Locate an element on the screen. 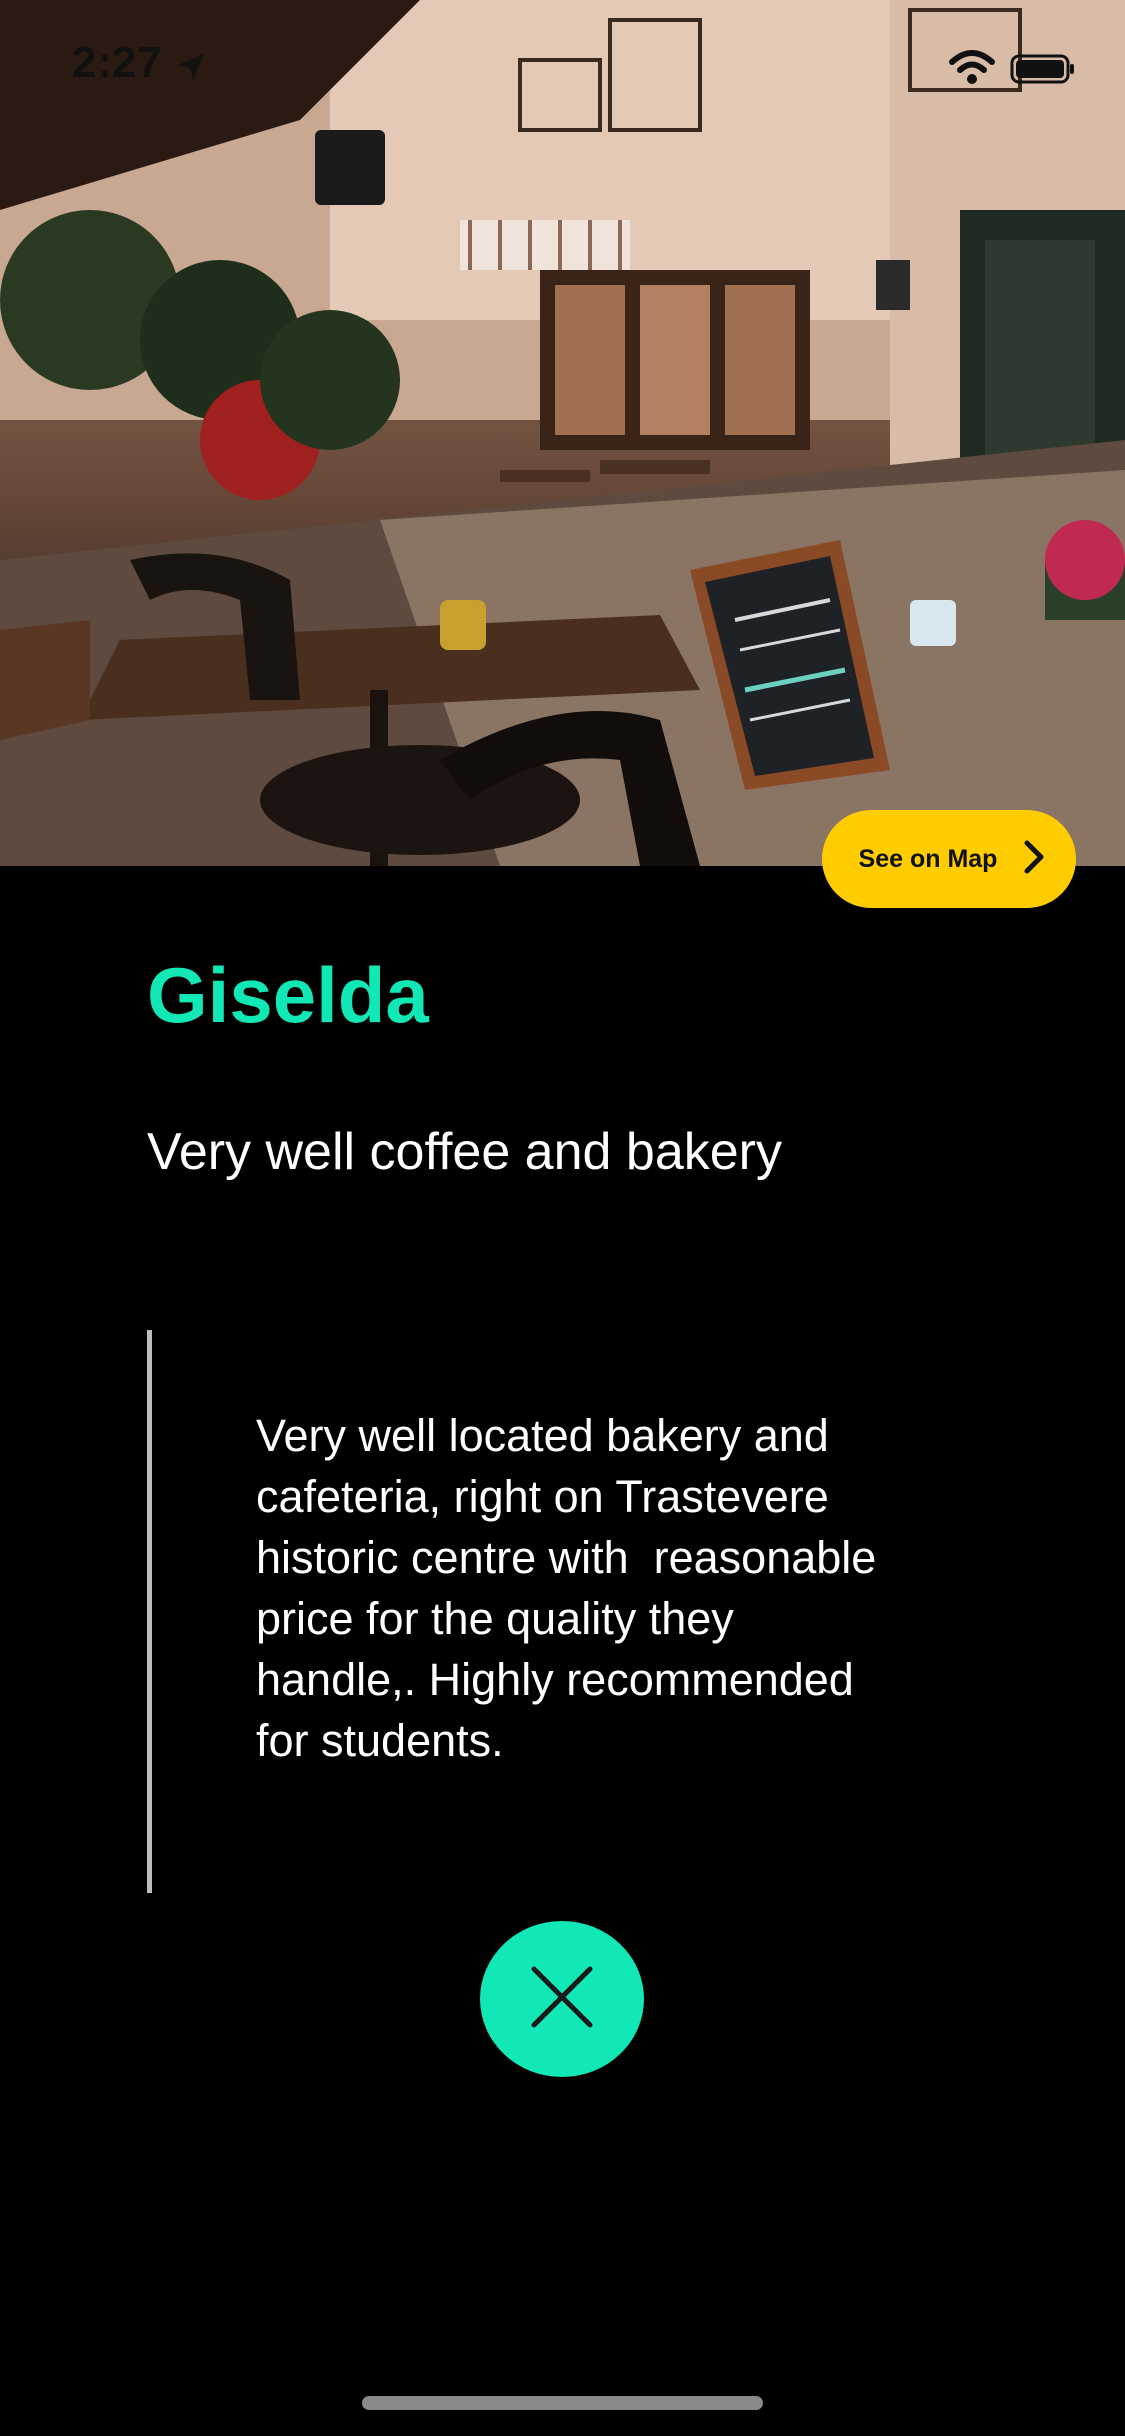 The image size is (1125, 2436). status-bar: 2:27 is located at coordinates (562, 66).